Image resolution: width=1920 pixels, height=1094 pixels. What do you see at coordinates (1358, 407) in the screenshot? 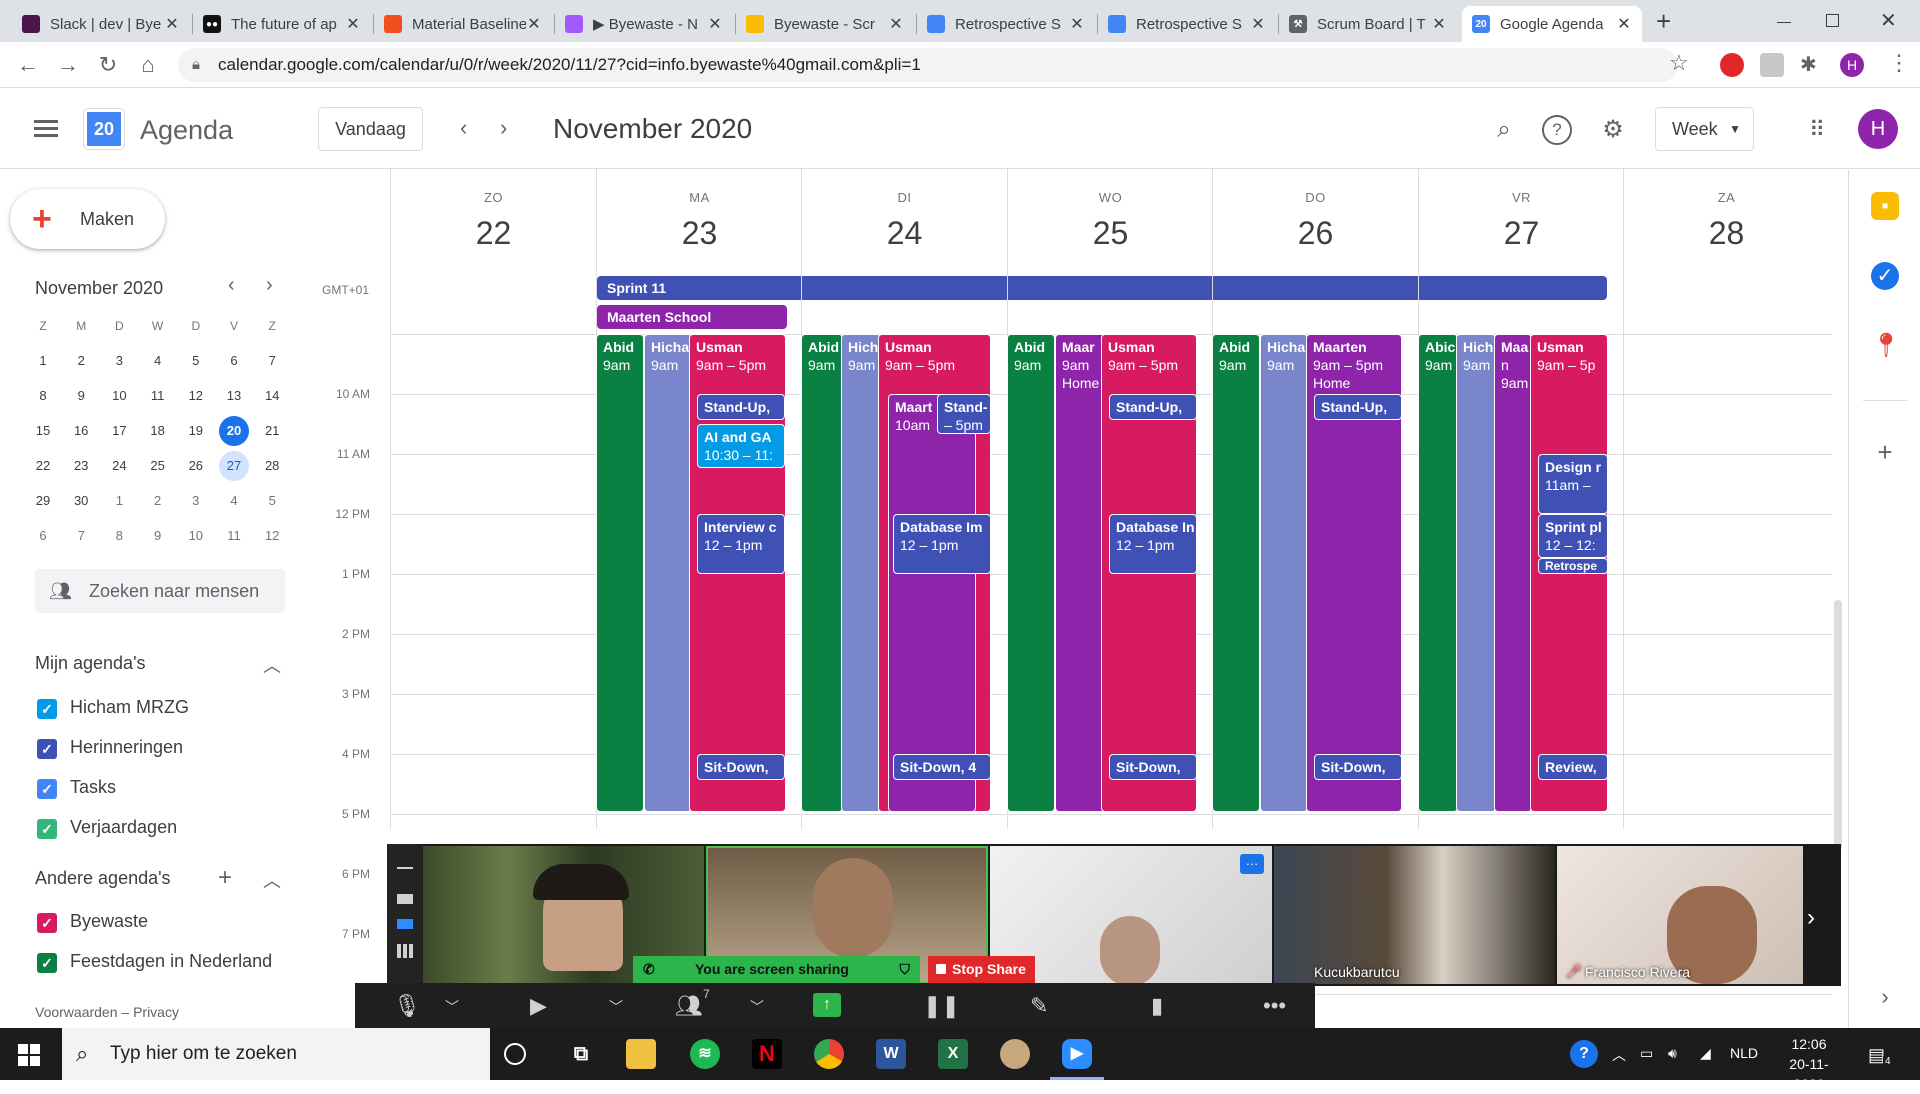
I see `event-standup-thu: Stand-Up,` at bounding box center [1358, 407].